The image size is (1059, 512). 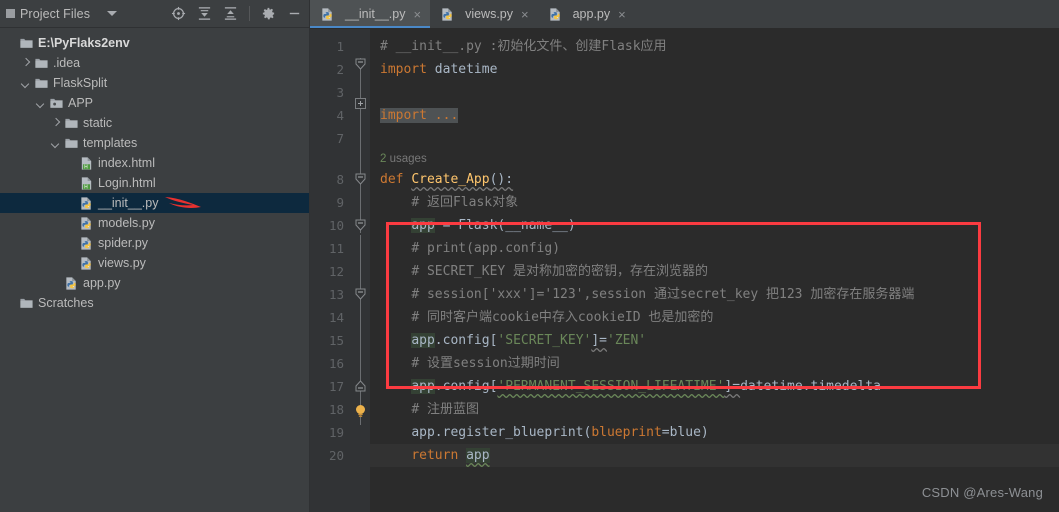 I want to click on tree-item-app-py: app.py, so click(x=155, y=283).